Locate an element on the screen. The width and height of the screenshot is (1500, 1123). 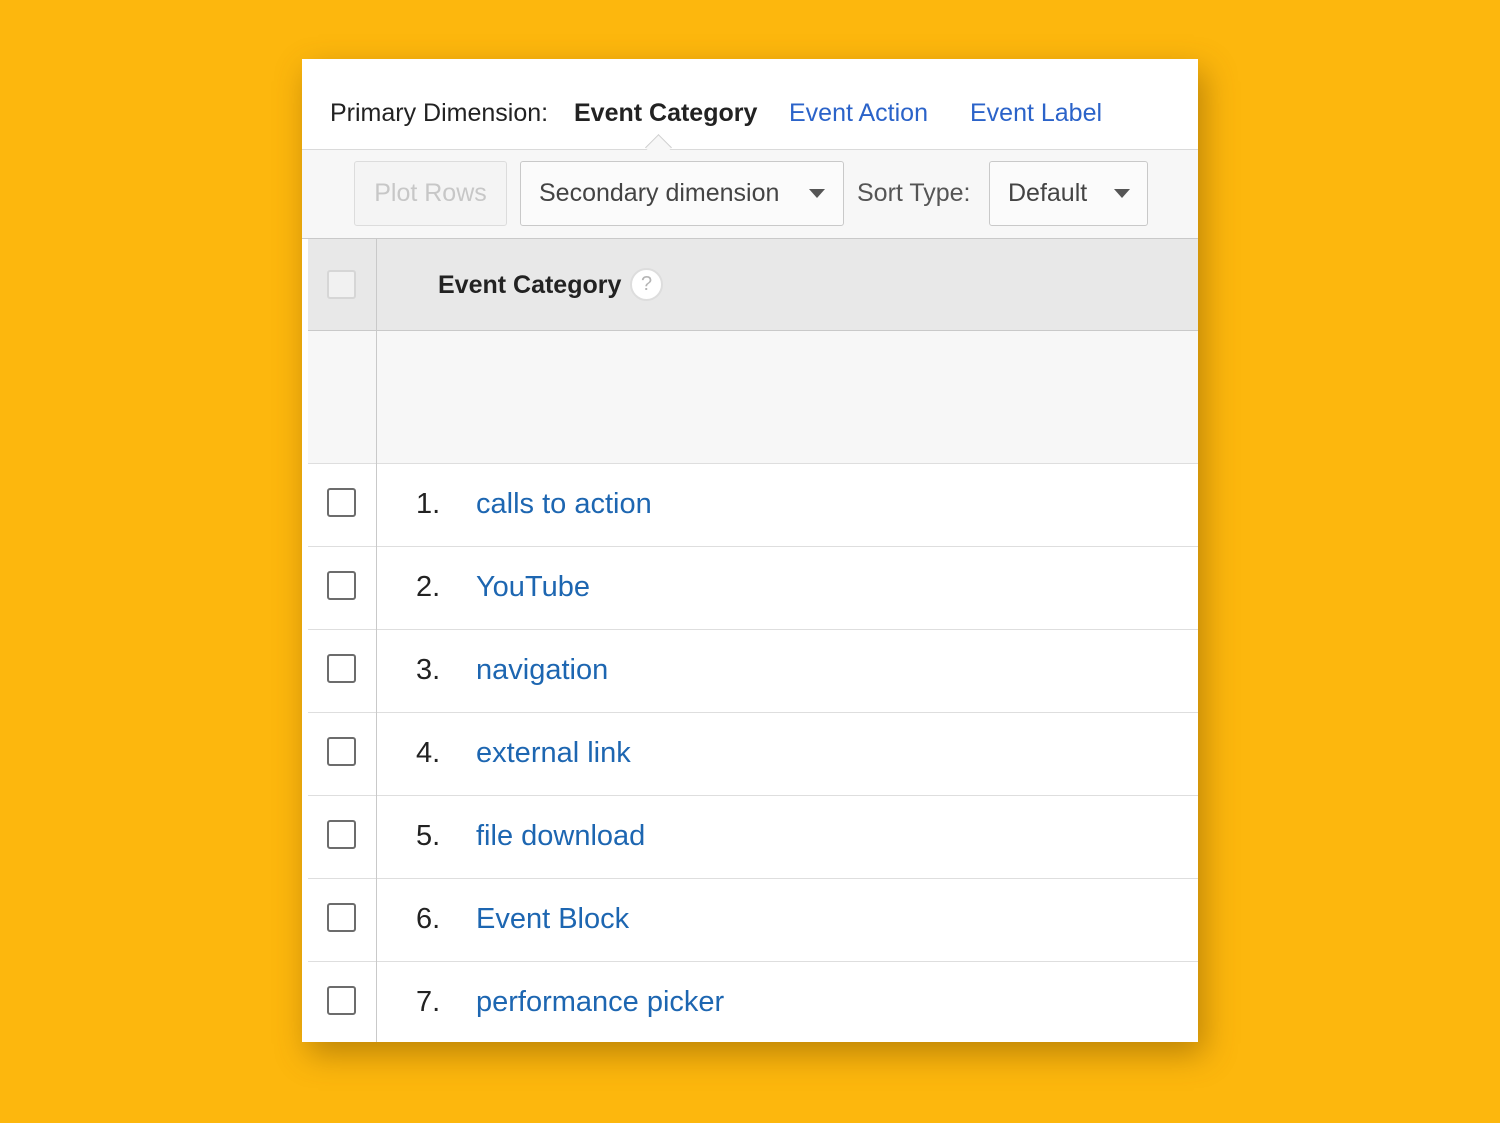
row-event-category-link: calls to action is located at coordinates (564, 504).